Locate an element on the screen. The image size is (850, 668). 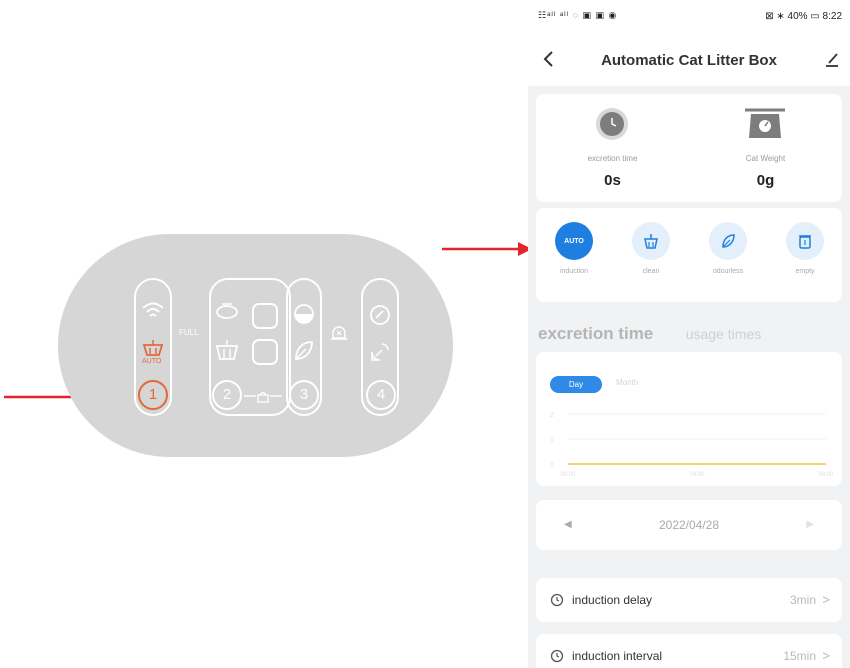
lock-icon is located at coordinates (263, 397).